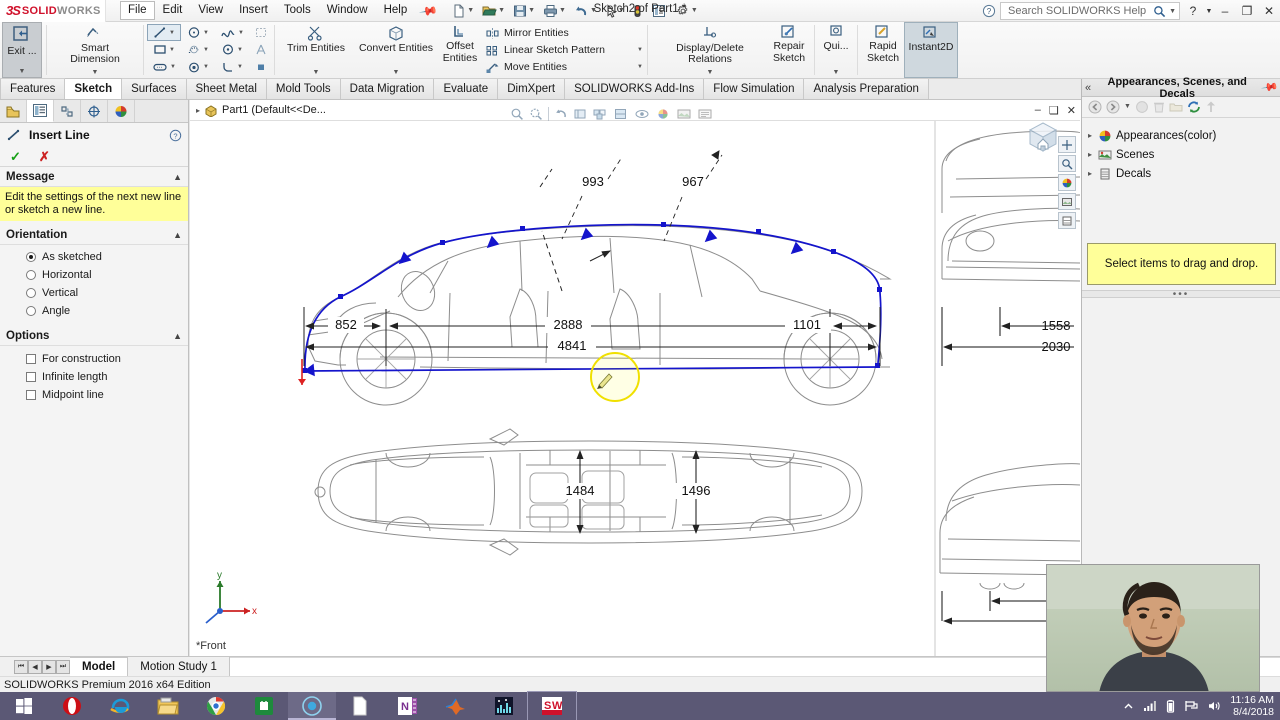 The height and width of the screenshot is (720, 1280). Describe the element at coordinates (517, 114) in the screenshot. I see `zoom-to-fit-icon` at that location.